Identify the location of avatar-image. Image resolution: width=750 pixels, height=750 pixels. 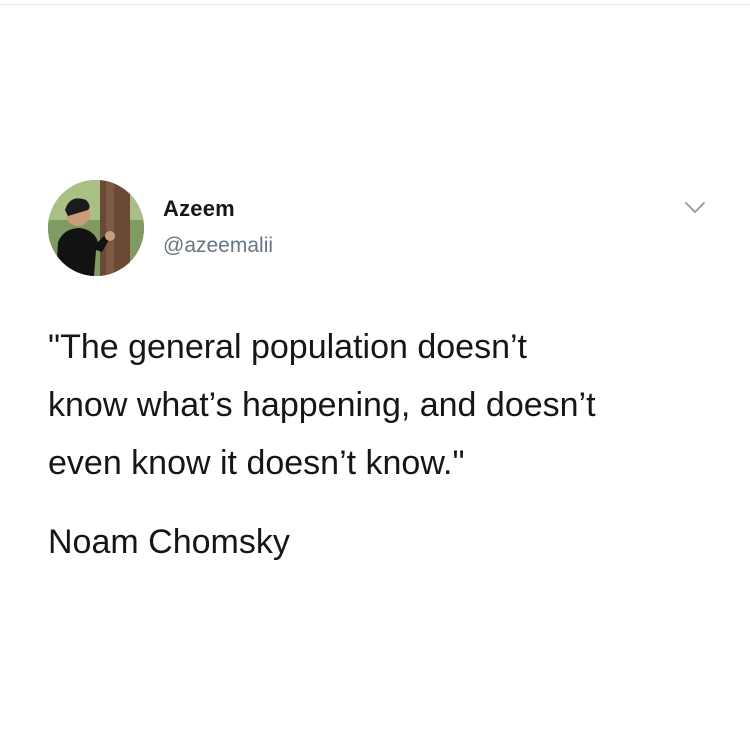
(96, 228).